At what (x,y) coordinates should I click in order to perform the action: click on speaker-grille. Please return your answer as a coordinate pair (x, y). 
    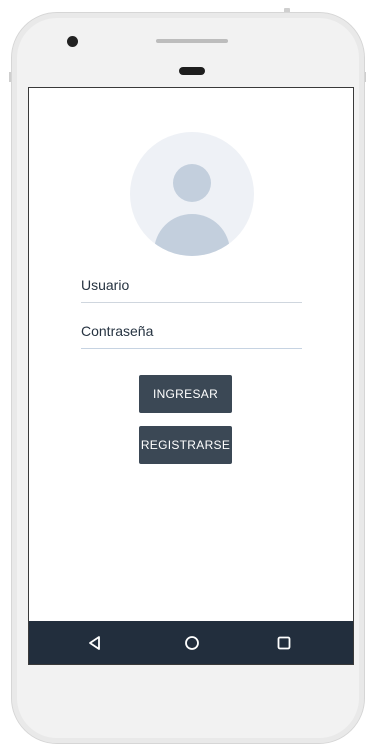
    Looking at the image, I should click on (192, 41).